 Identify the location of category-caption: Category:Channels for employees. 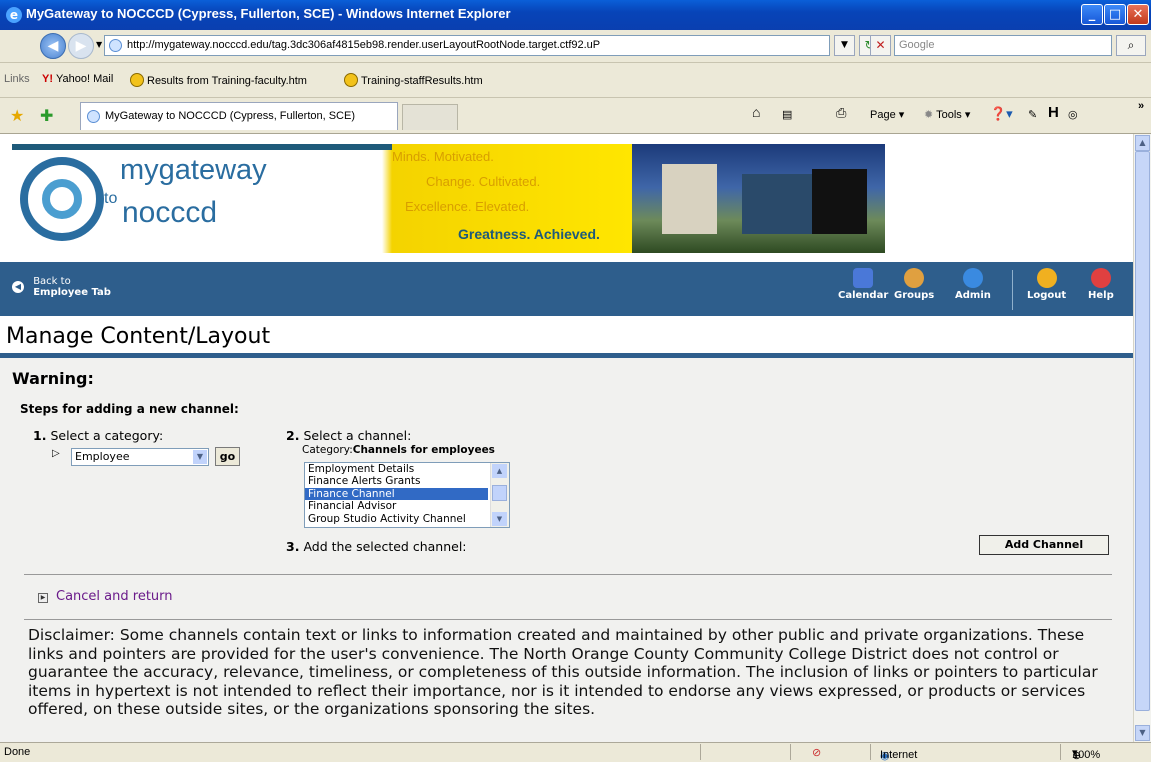
(398, 450).